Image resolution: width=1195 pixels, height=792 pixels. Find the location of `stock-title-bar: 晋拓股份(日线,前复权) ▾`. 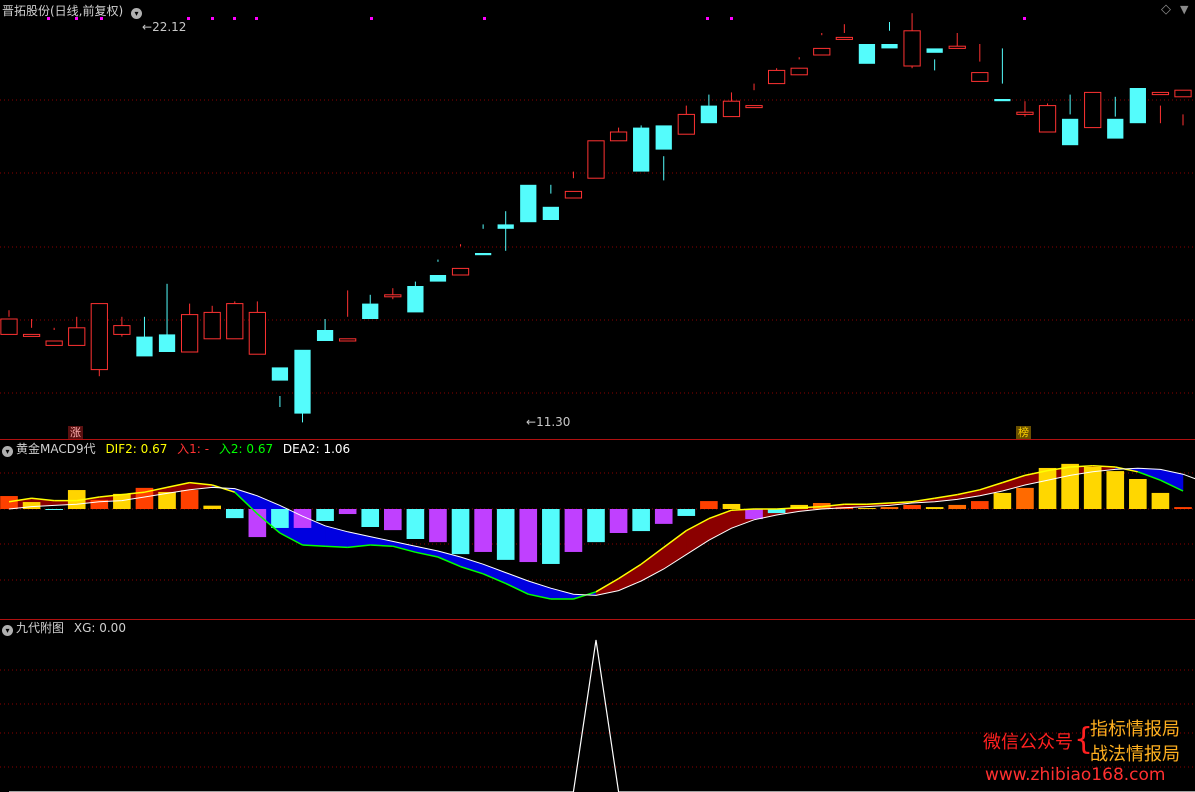

stock-title-bar: 晋拓股份(日线,前复权) ▾ is located at coordinates (73, 11).